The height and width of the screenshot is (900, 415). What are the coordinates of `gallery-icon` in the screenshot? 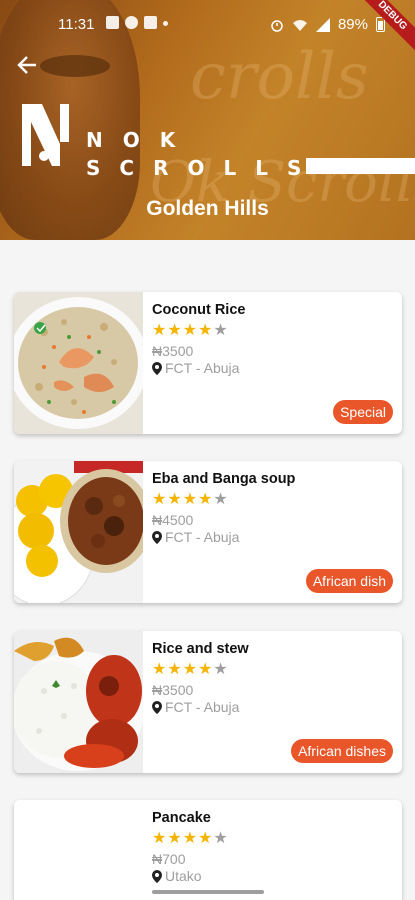 It's located at (112, 22).